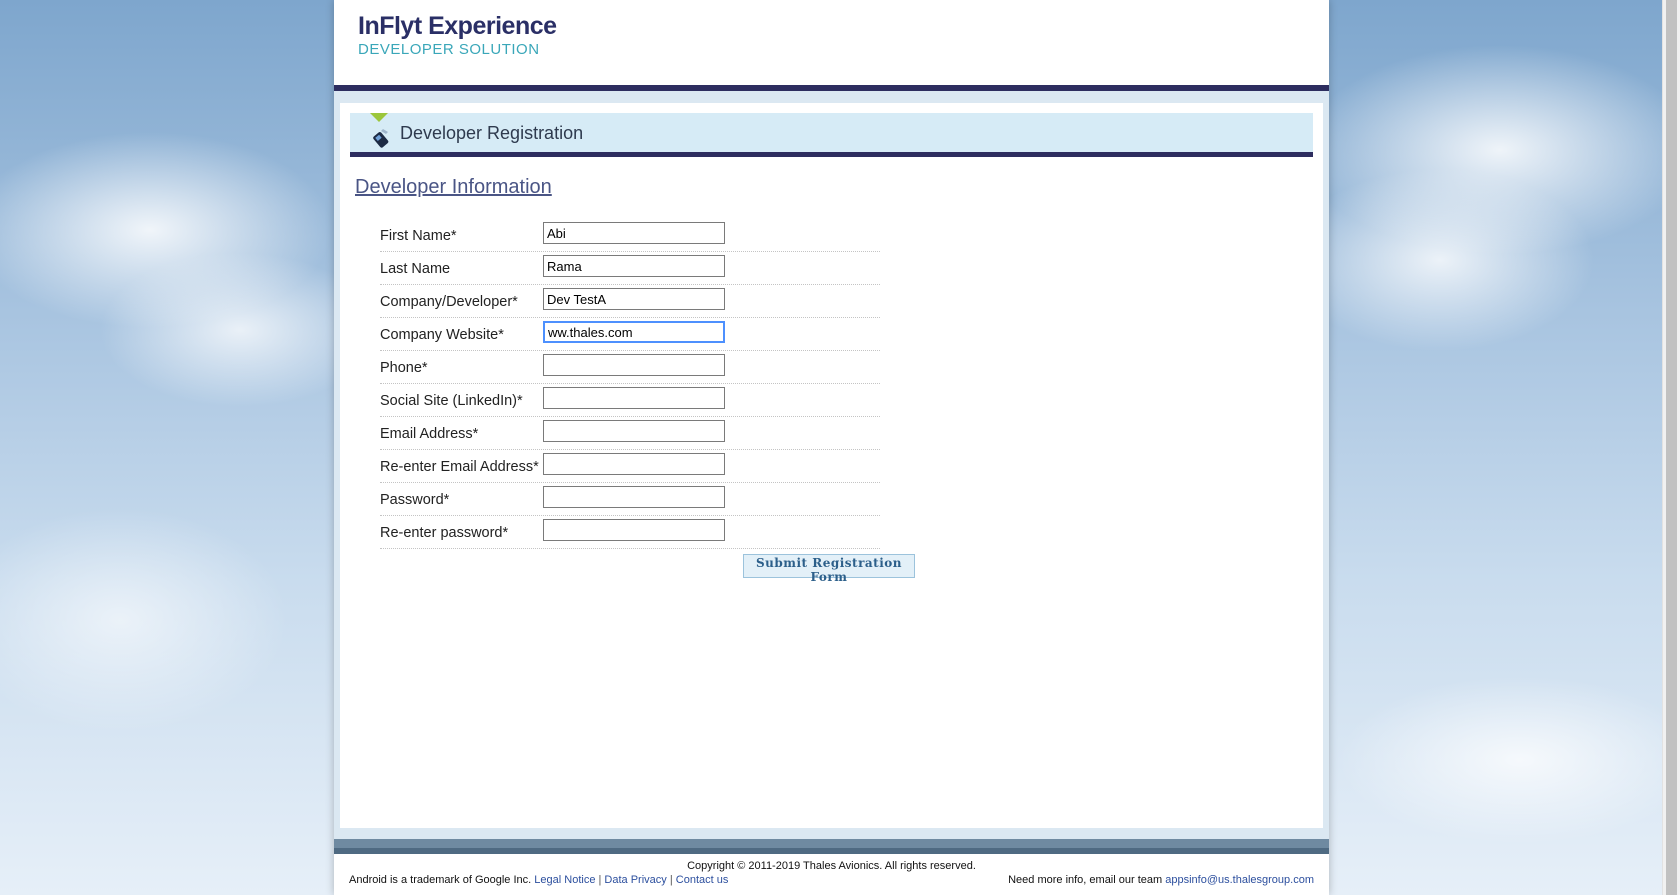 This screenshot has height=895, width=1680. I want to click on password-confirm-label: Re-enter password*, so click(444, 533).